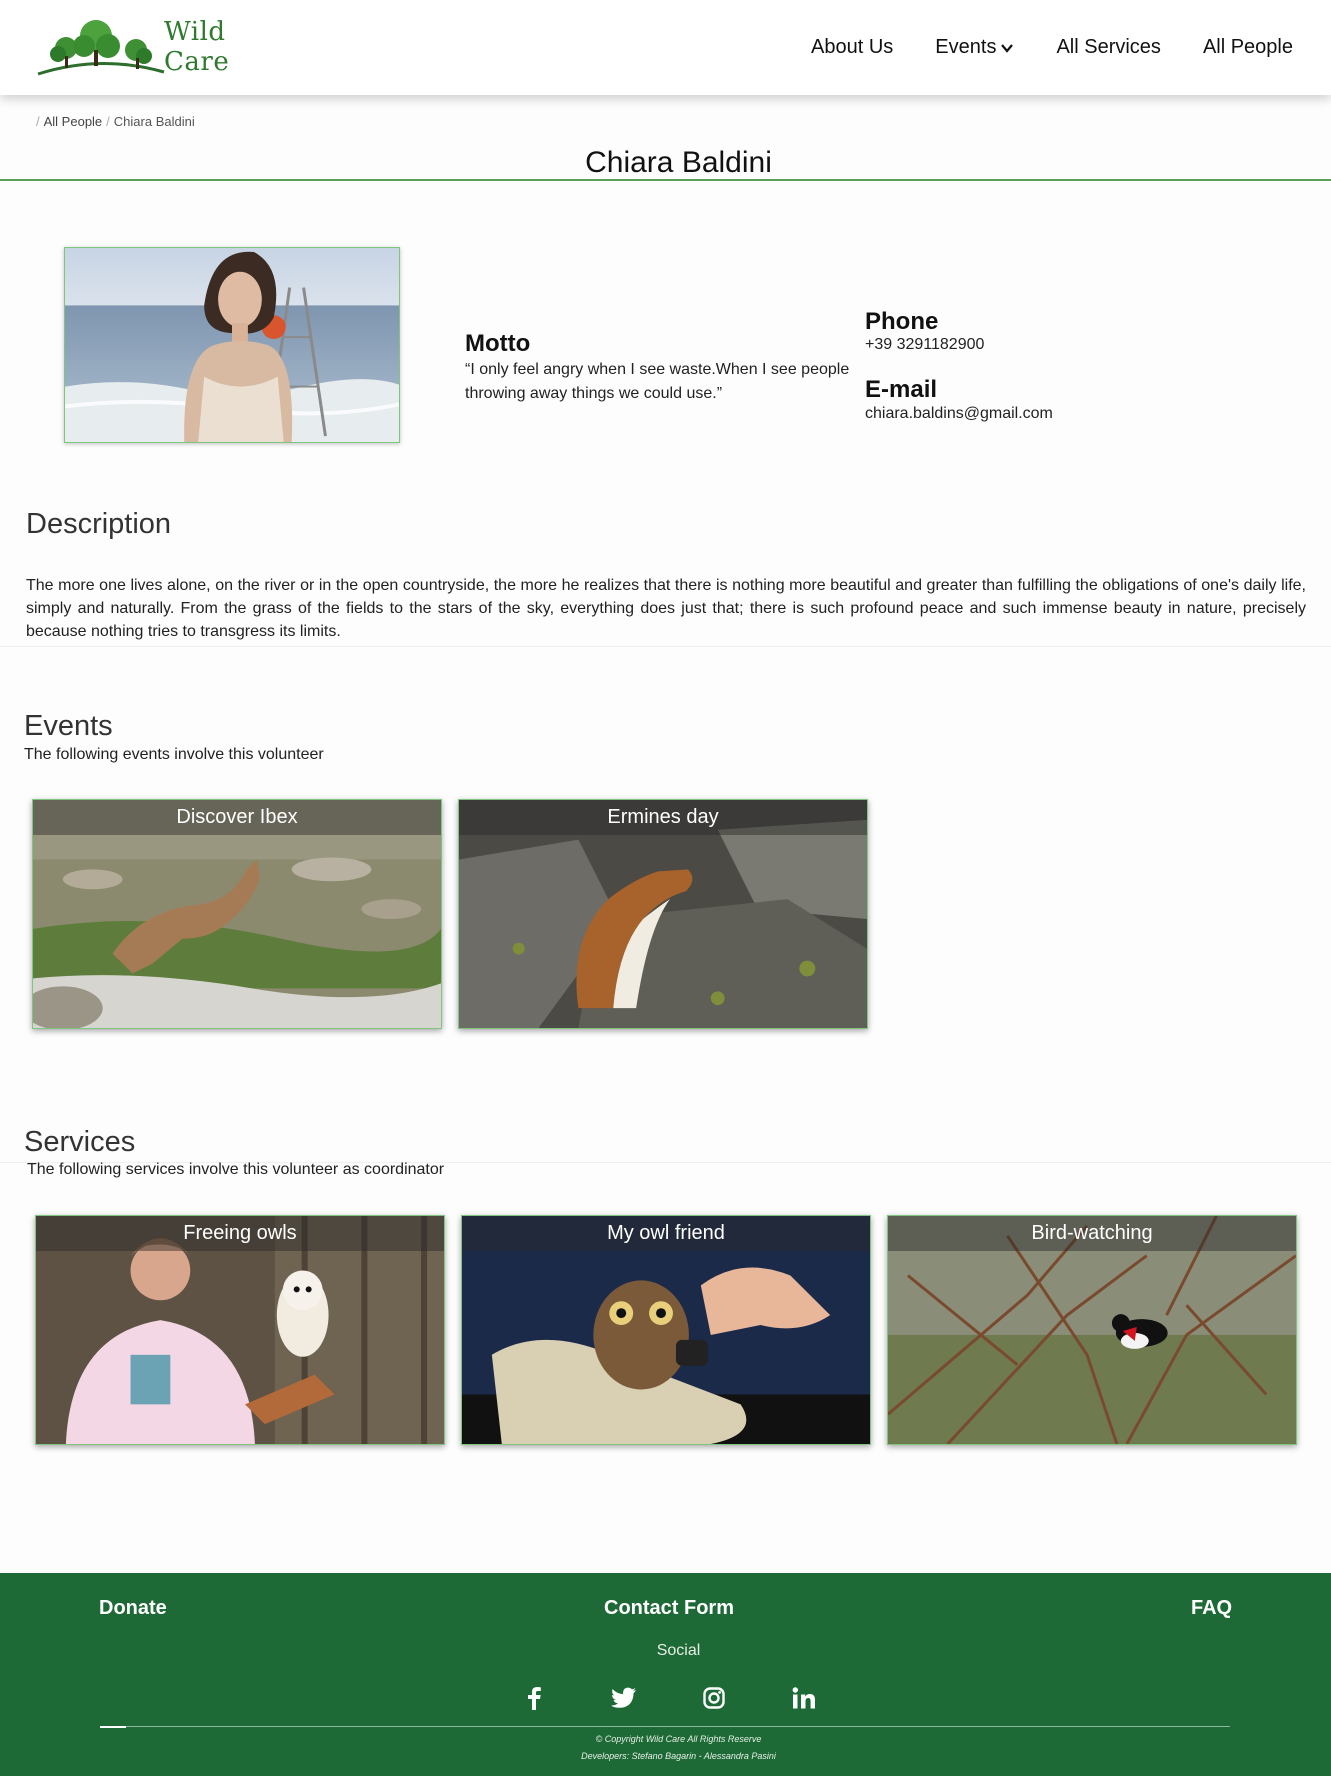 The image size is (1331, 1776). I want to click on service-card-my-owl-friend: My owl friend, so click(666, 1330).